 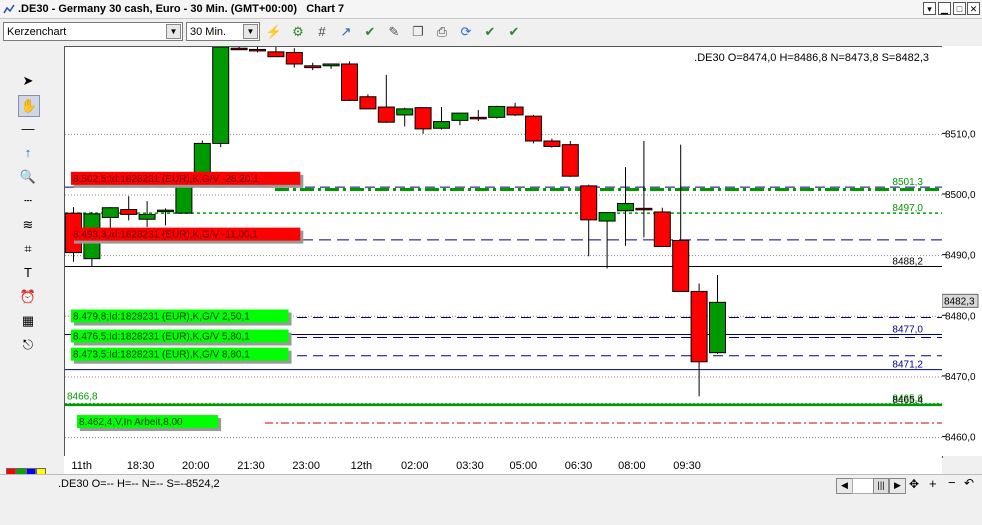 I want to click on level-label: 8497,0, so click(x=907, y=208).